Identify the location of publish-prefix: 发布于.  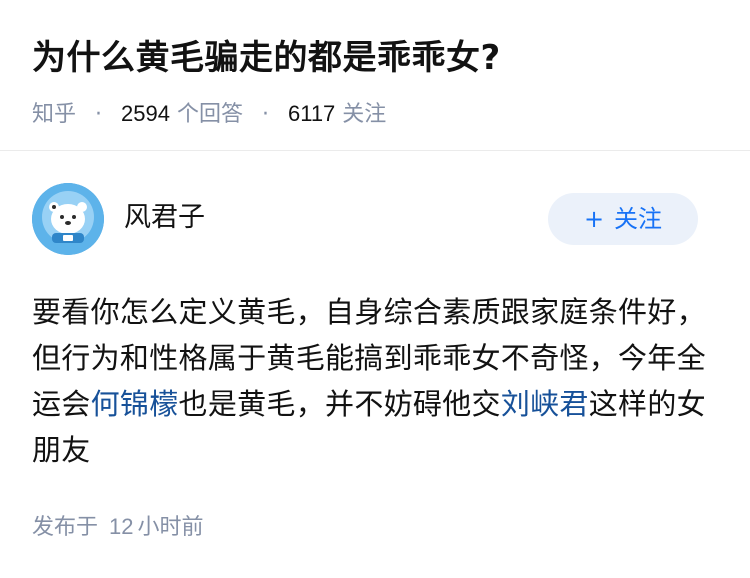
(65, 527).